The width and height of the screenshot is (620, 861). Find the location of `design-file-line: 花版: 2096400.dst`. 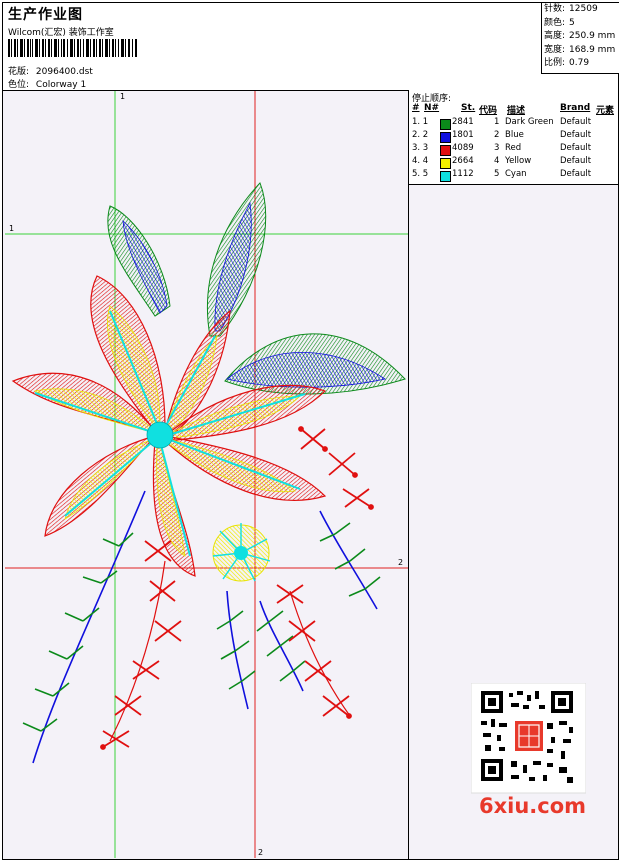

design-file-line: 花版: 2096400.dst is located at coordinates (50, 70).